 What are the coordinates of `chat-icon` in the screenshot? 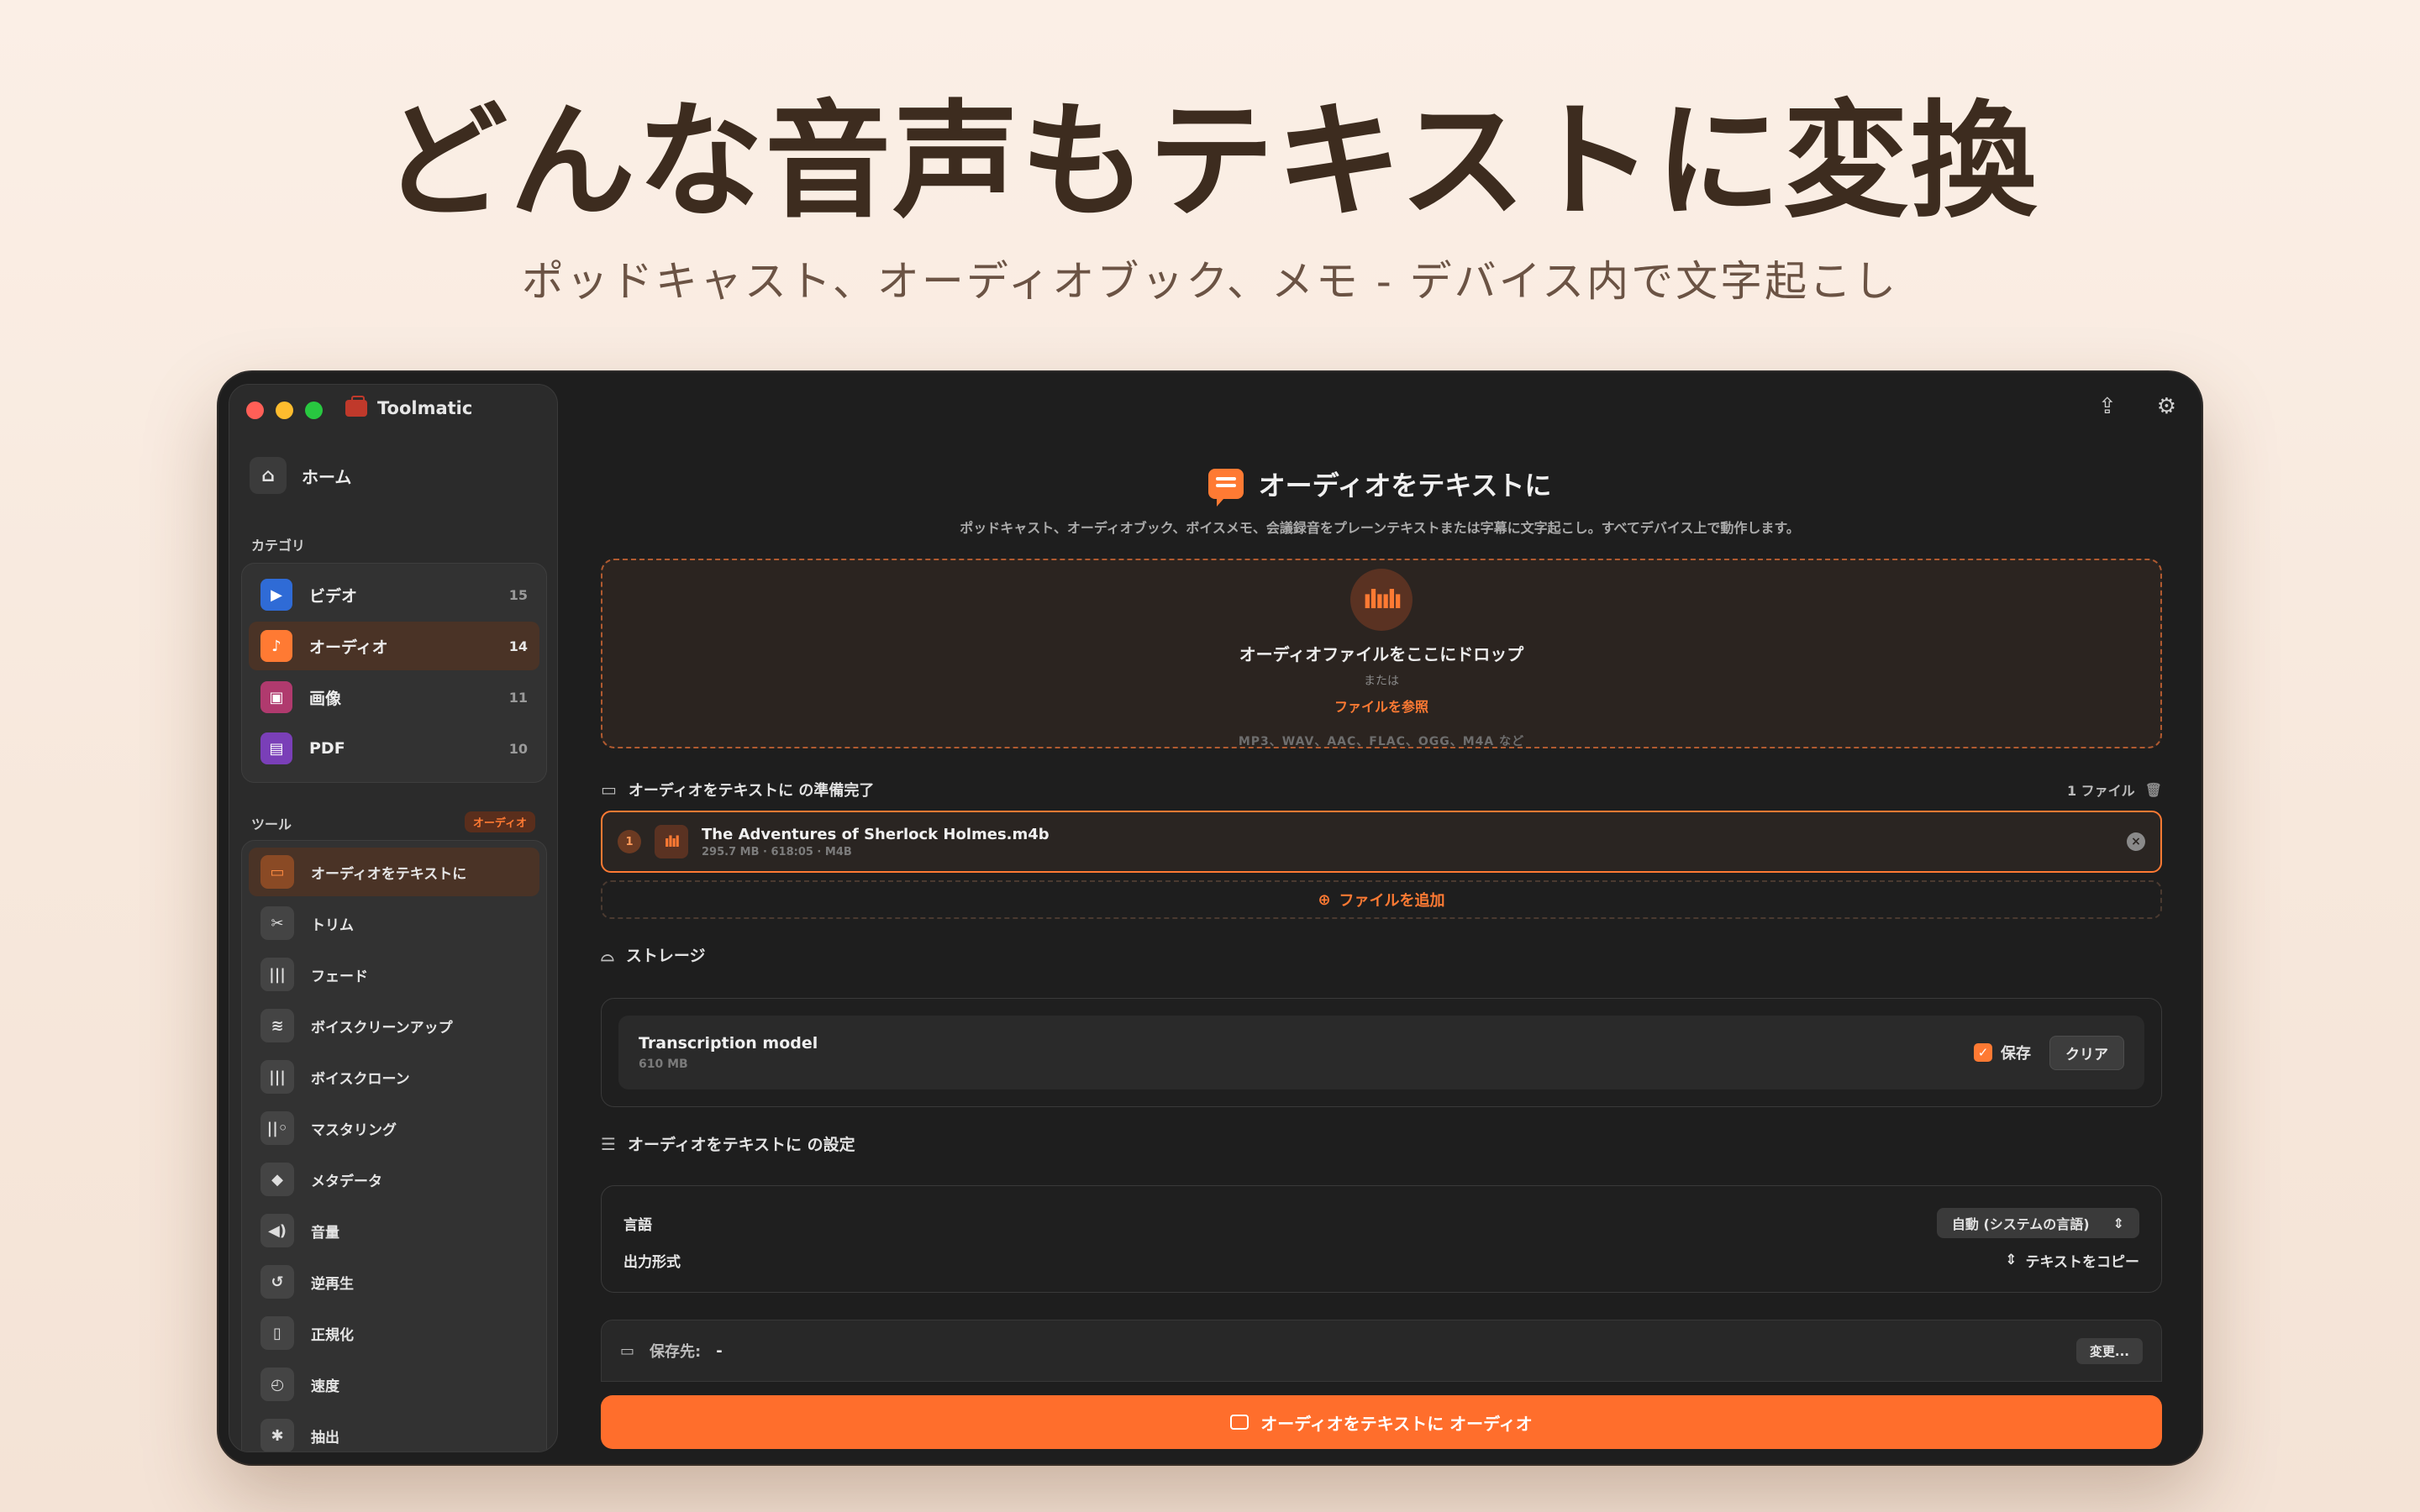 It's located at (1225, 488).